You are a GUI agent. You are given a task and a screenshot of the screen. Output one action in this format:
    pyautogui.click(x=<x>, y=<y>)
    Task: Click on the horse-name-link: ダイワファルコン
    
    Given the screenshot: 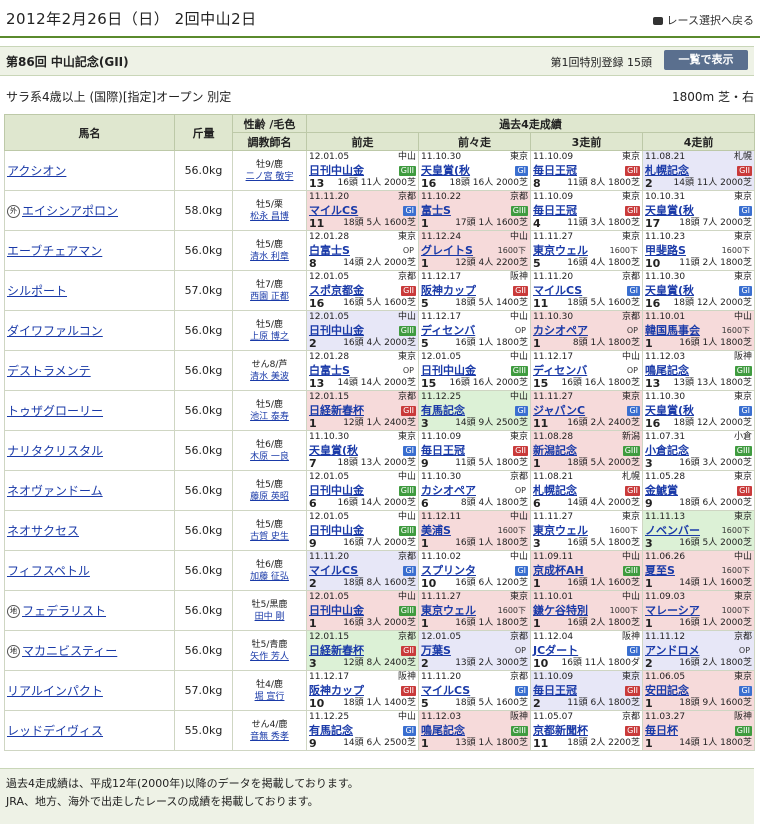 What is the action you would take?
    pyautogui.click(x=54, y=331)
    